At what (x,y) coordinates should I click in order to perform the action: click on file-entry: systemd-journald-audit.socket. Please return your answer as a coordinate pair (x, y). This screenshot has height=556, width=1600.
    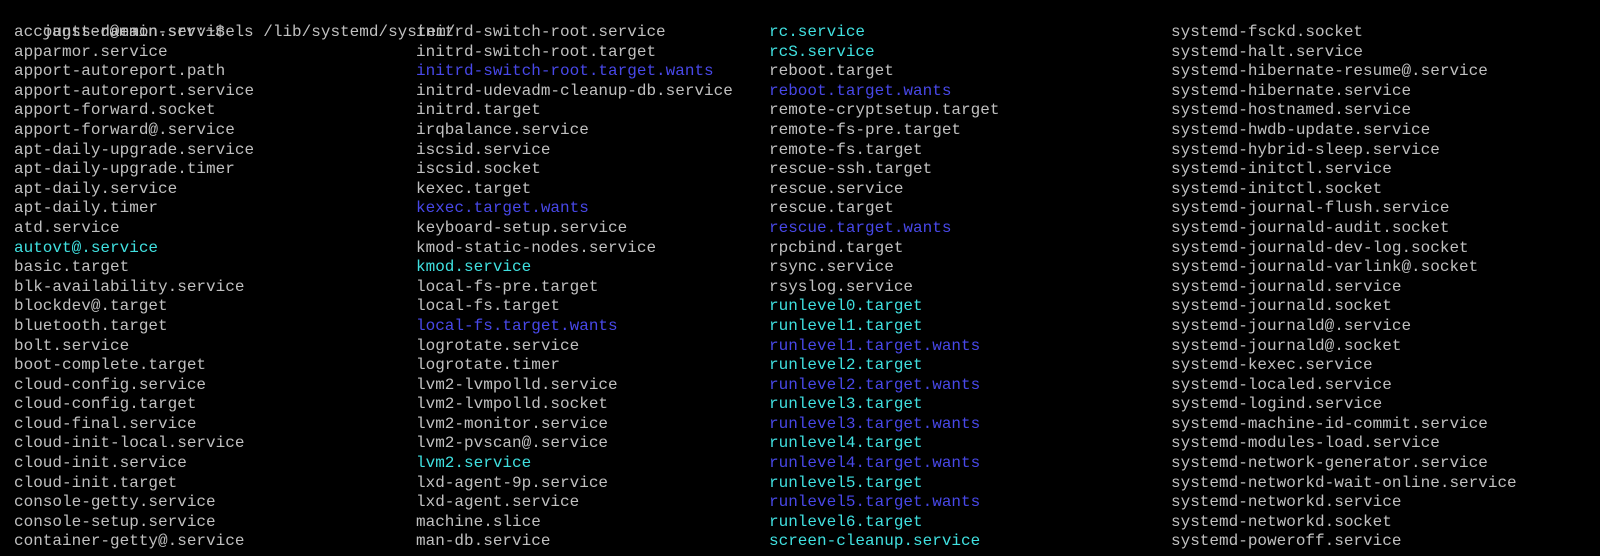
    Looking at the image, I should click on (1310, 227).